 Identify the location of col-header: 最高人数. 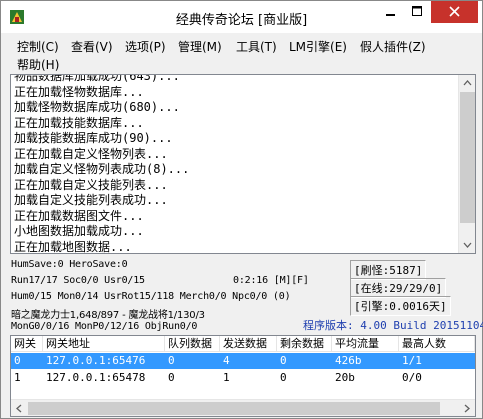
(437, 344).